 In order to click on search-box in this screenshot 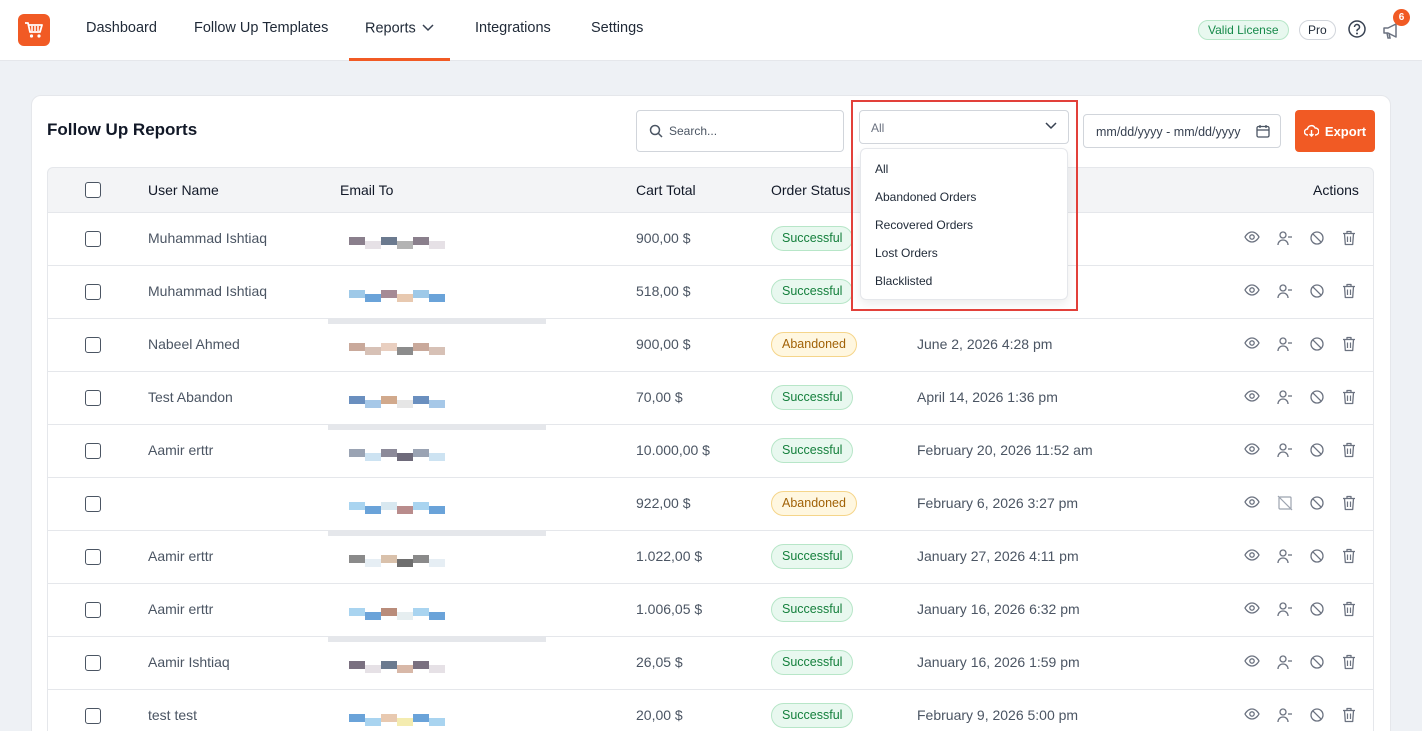, I will do `click(740, 131)`.